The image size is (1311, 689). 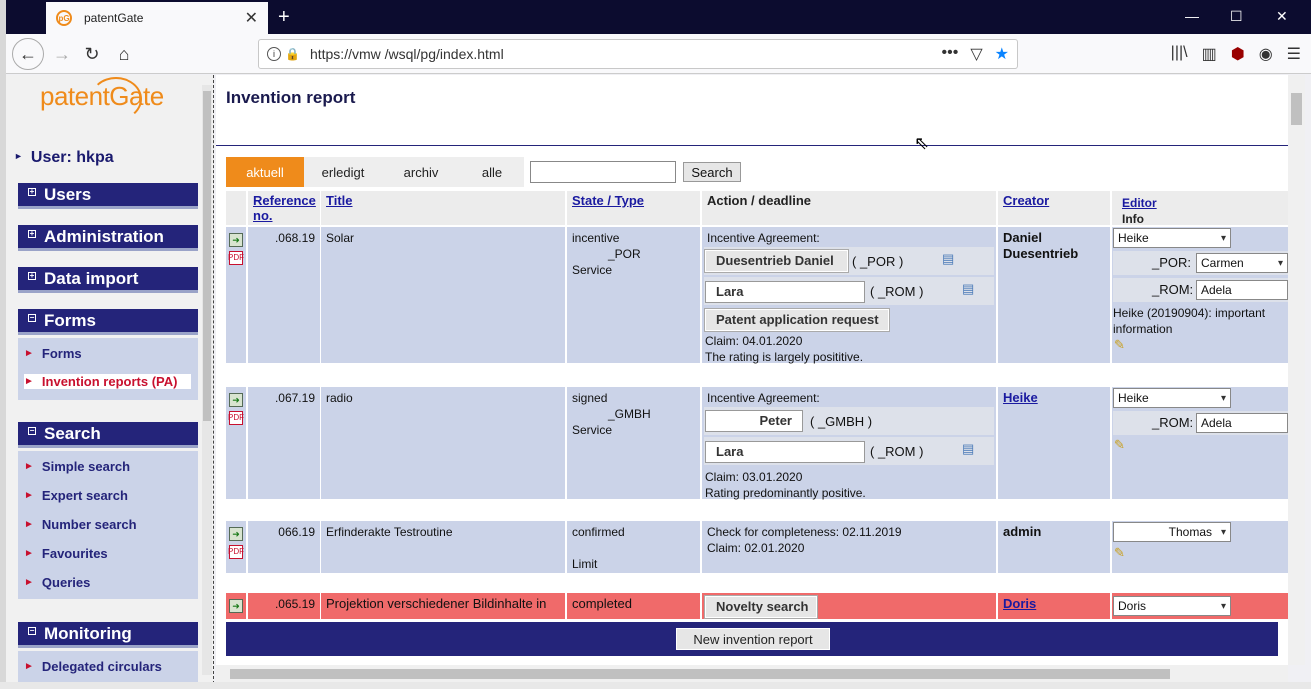 I want to click on row4-reference: .065.19, so click(x=284, y=606).